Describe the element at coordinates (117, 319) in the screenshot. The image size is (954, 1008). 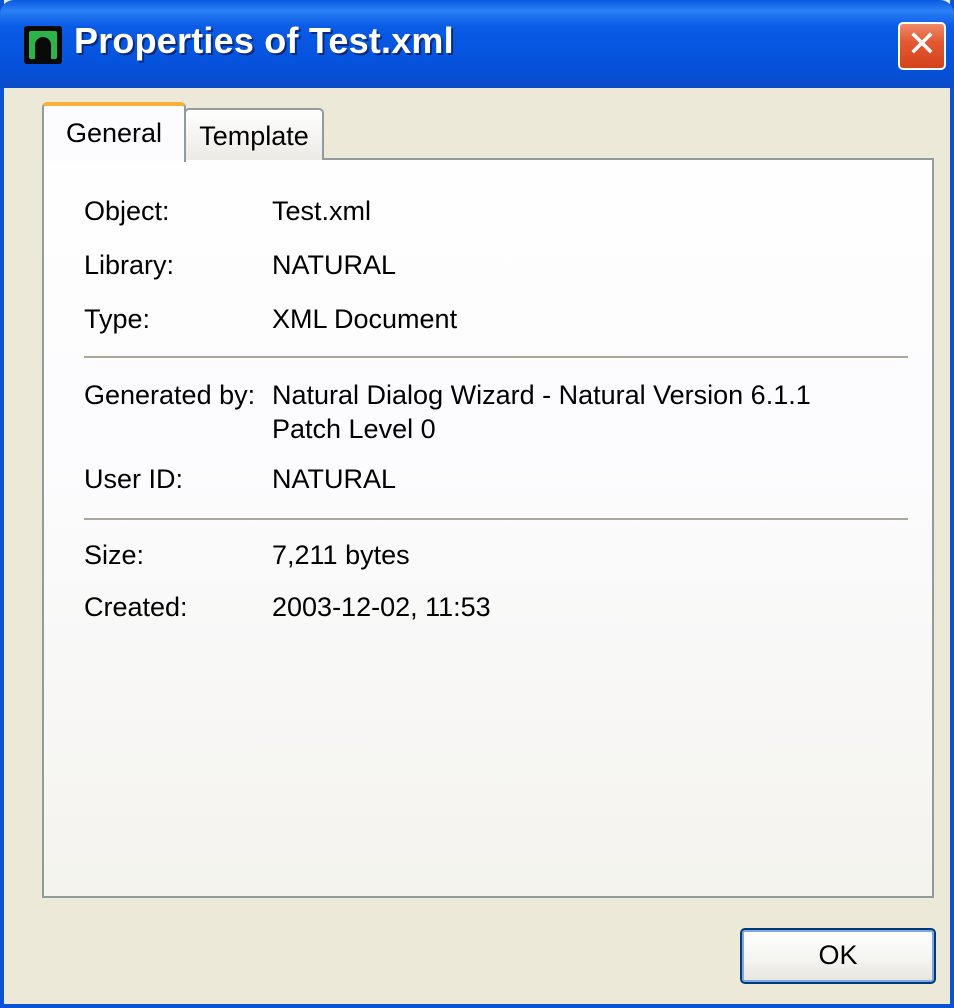
I see `type-label: Type:` at that location.